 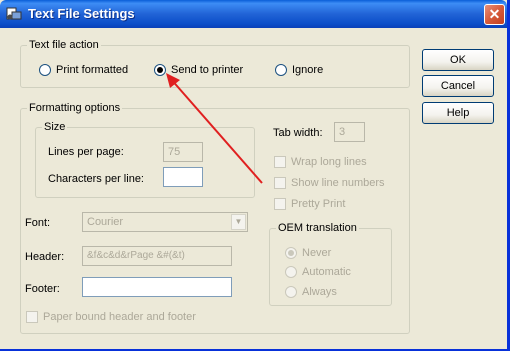 I want to click on chevron-down-icon: ▼, so click(x=238, y=222).